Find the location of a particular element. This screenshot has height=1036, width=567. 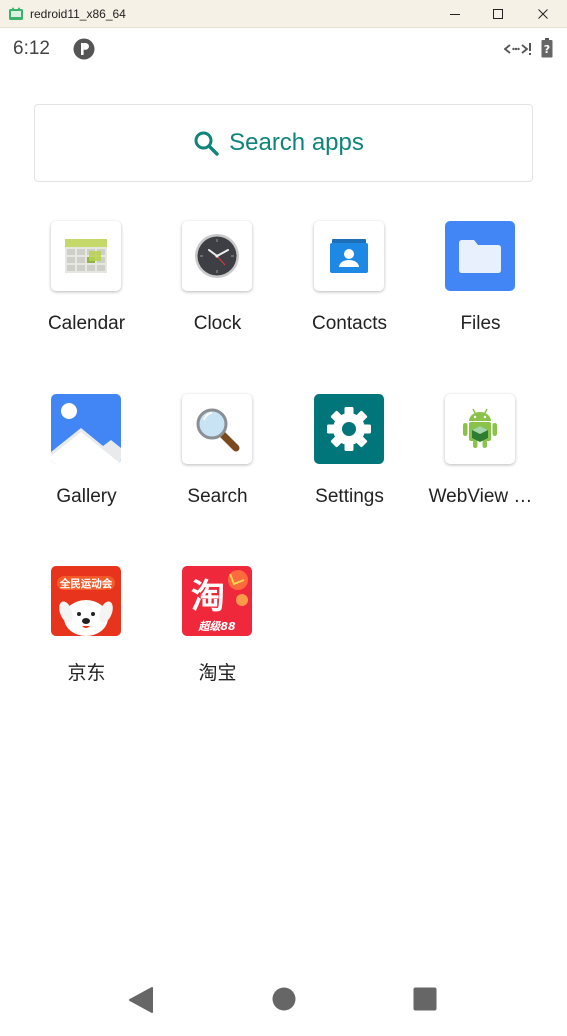

magnifier-icon is located at coordinates (217, 429).